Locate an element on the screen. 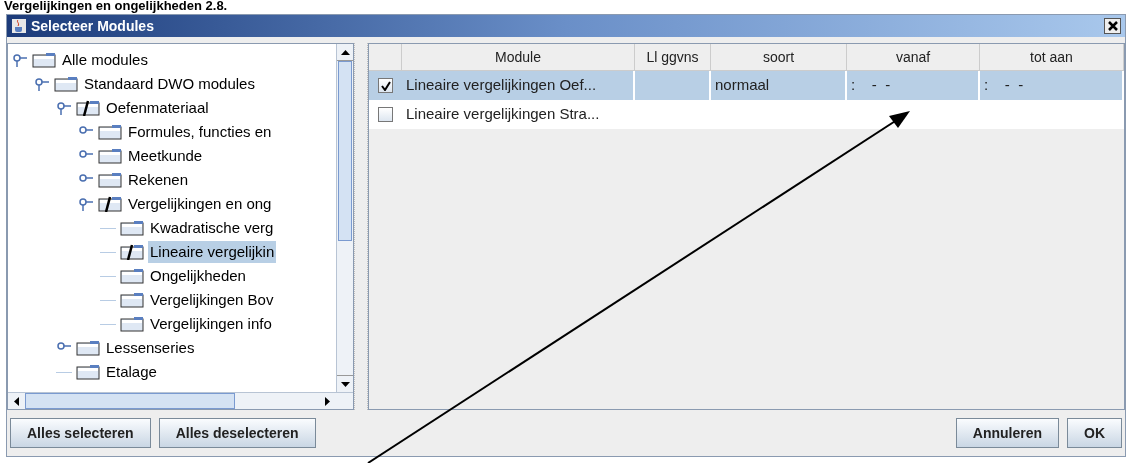 The height and width of the screenshot is (463, 1132). column-header: tot aan is located at coordinates (1052, 57).